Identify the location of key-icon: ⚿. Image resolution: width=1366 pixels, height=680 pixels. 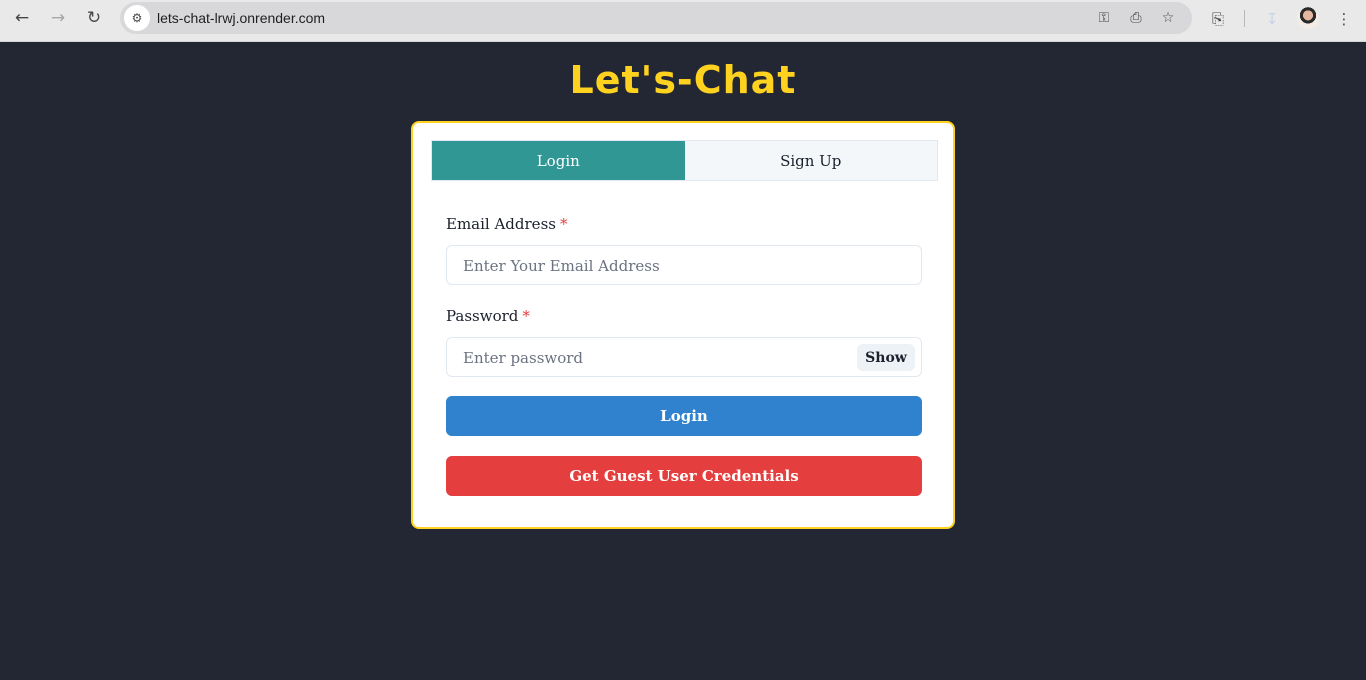
(1104, 18).